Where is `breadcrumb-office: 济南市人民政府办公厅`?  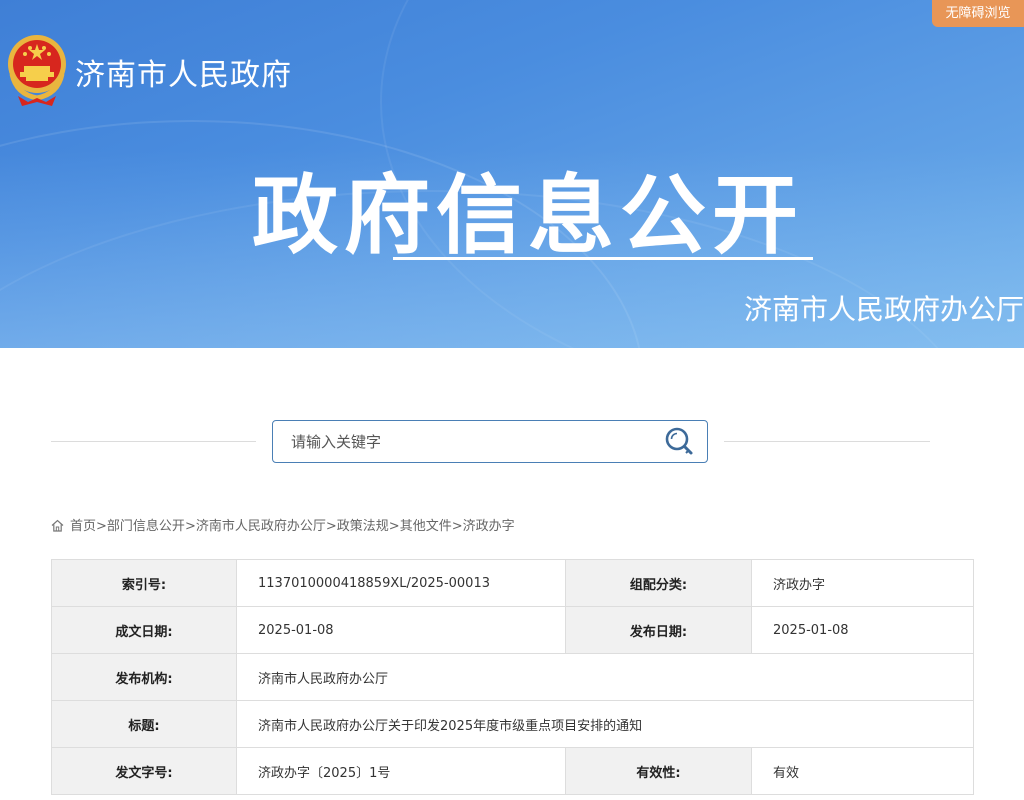 breadcrumb-office: 济南市人民政府办公厅 is located at coordinates (261, 526).